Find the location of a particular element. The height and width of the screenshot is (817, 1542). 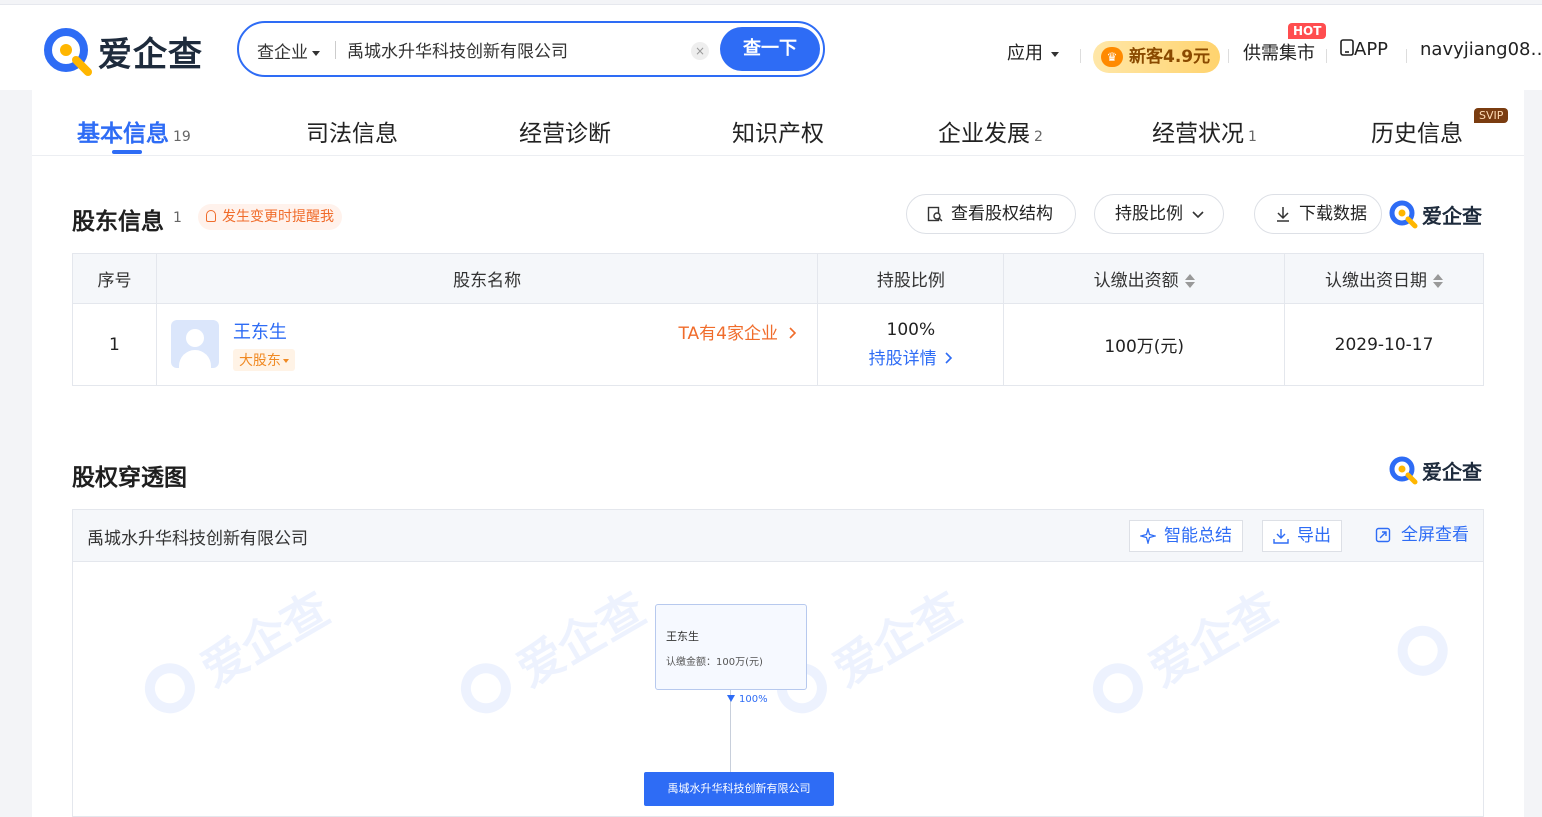

link-label: 持股详情 is located at coordinates (902, 359).